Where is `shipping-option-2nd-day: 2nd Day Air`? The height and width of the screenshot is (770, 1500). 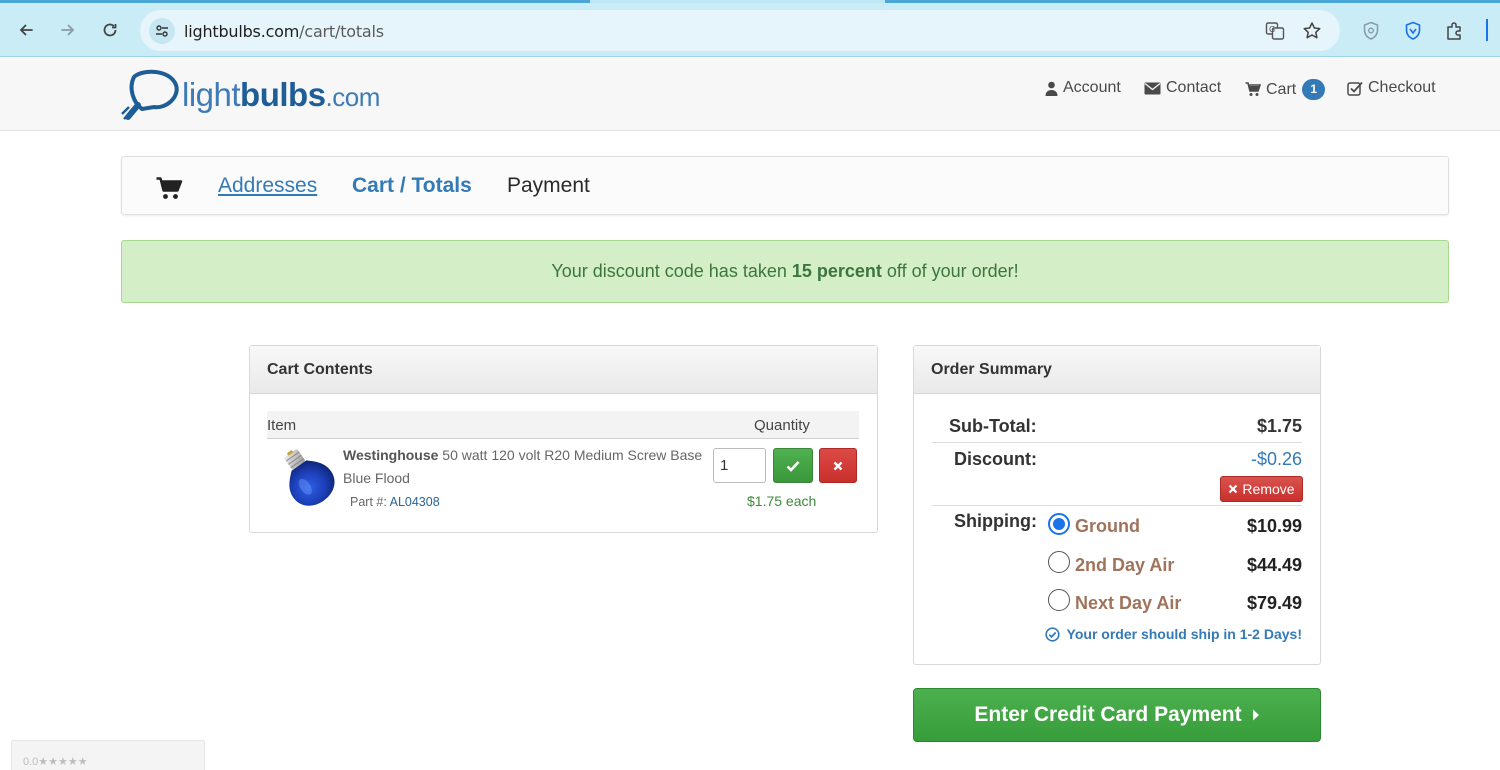 shipping-option-2nd-day: 2nd Day Air is located at coordinates (1124, 565).